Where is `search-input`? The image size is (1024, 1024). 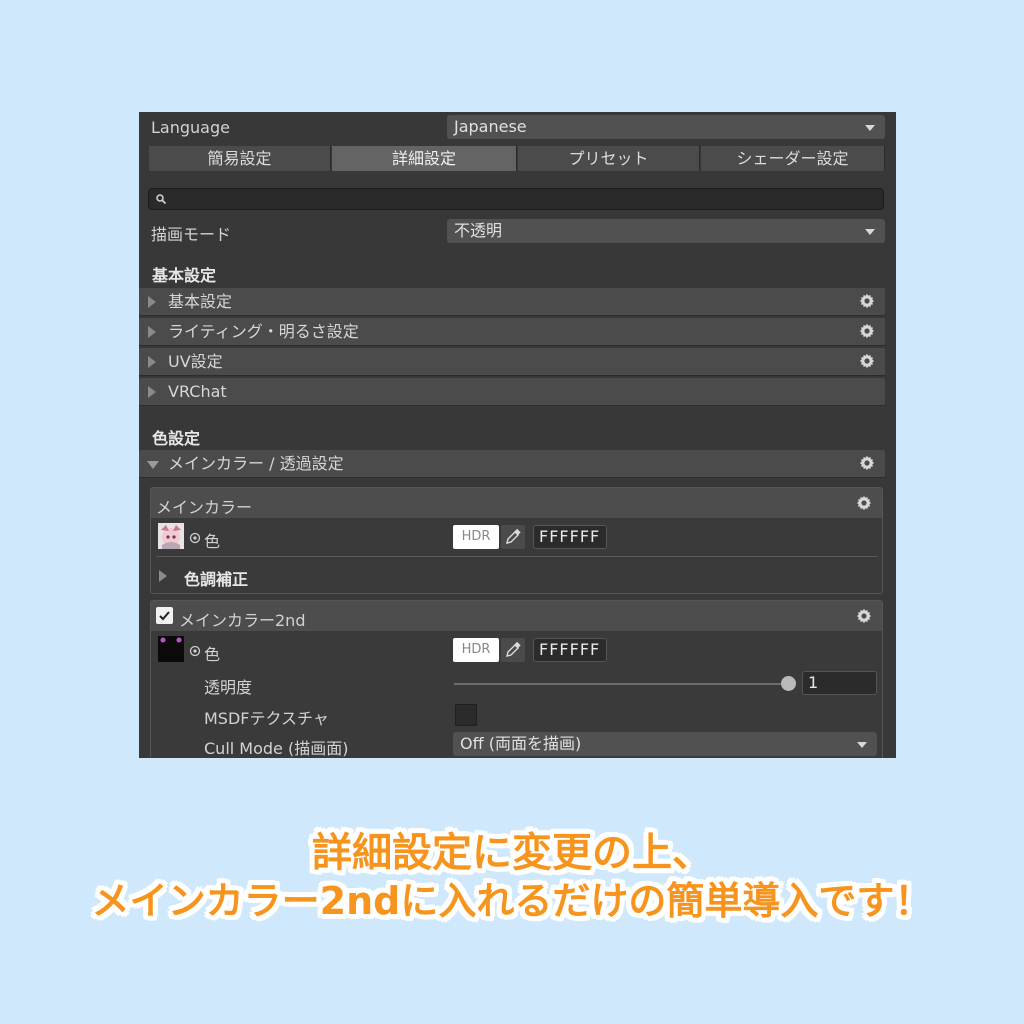 search-input is located at coordinates (516, 199).